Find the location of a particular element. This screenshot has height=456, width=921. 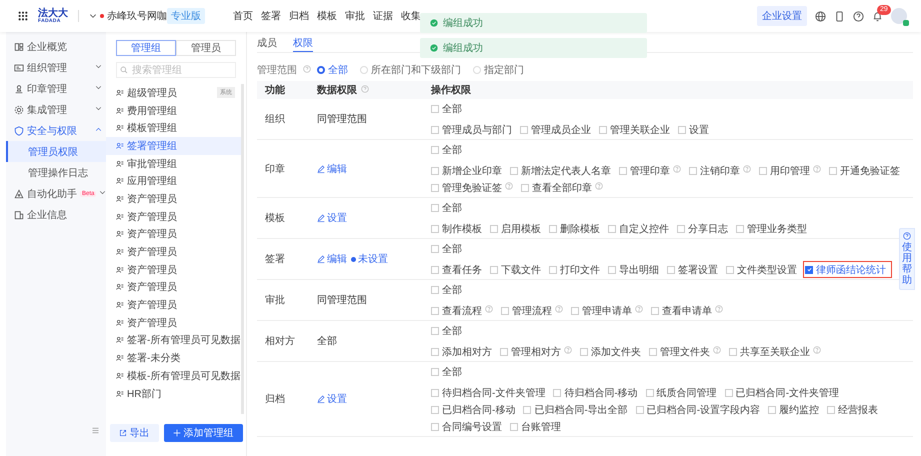

permission-checkbox: 启用模板 is located at coordinates (515, 228).